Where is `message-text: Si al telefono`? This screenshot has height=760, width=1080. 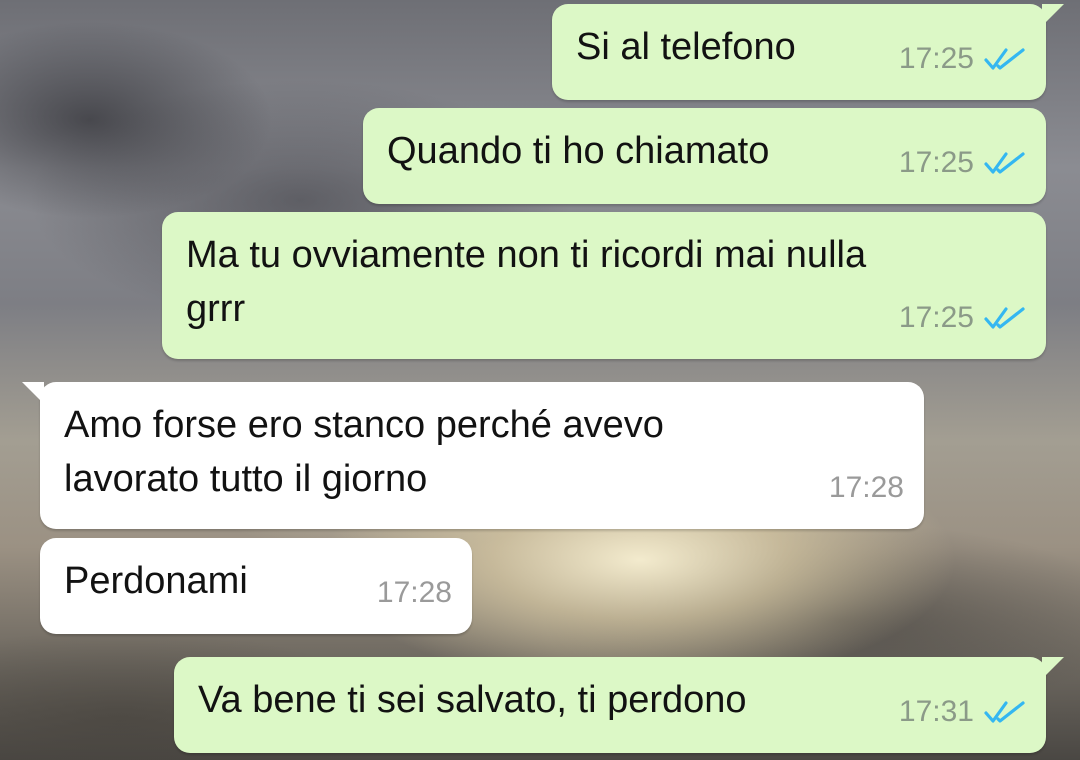 message-text: Si al telefono is located at coordinates (686, 47).